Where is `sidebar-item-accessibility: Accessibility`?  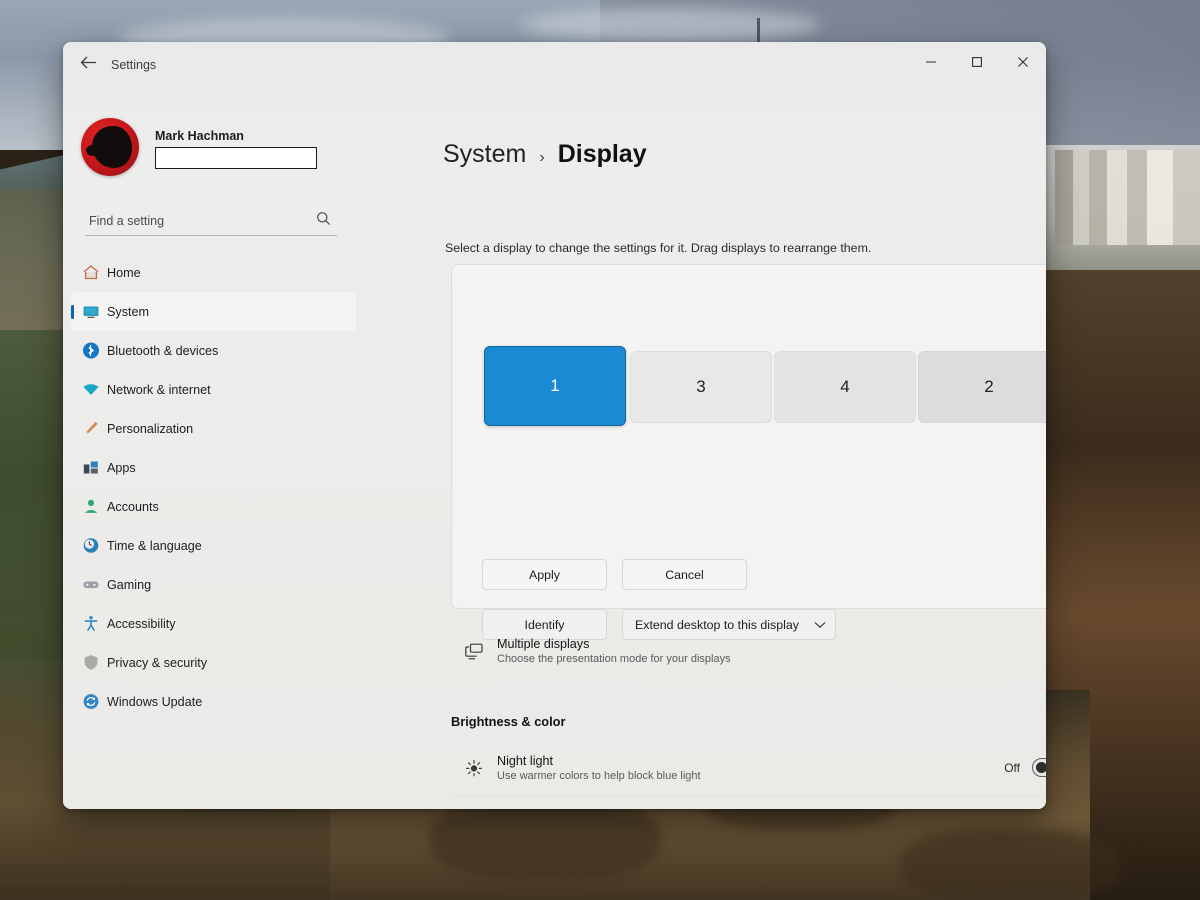
sidebar-item-accessibility: Accessibility is located at coordinates (213, 623).